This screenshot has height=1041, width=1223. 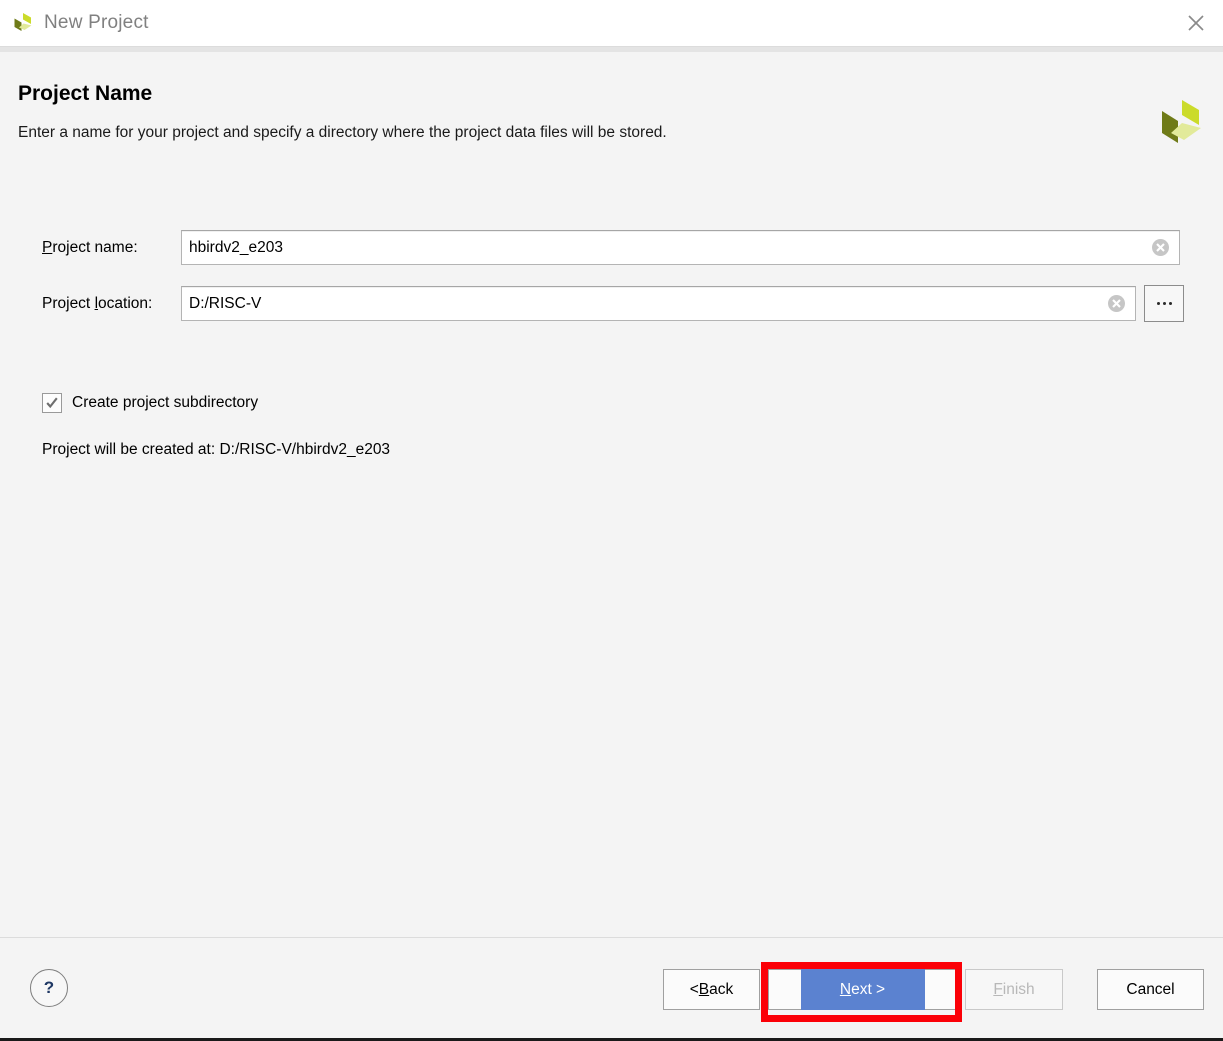 I want to click on project-name-label: Project name:, so click(x=90, y=247).